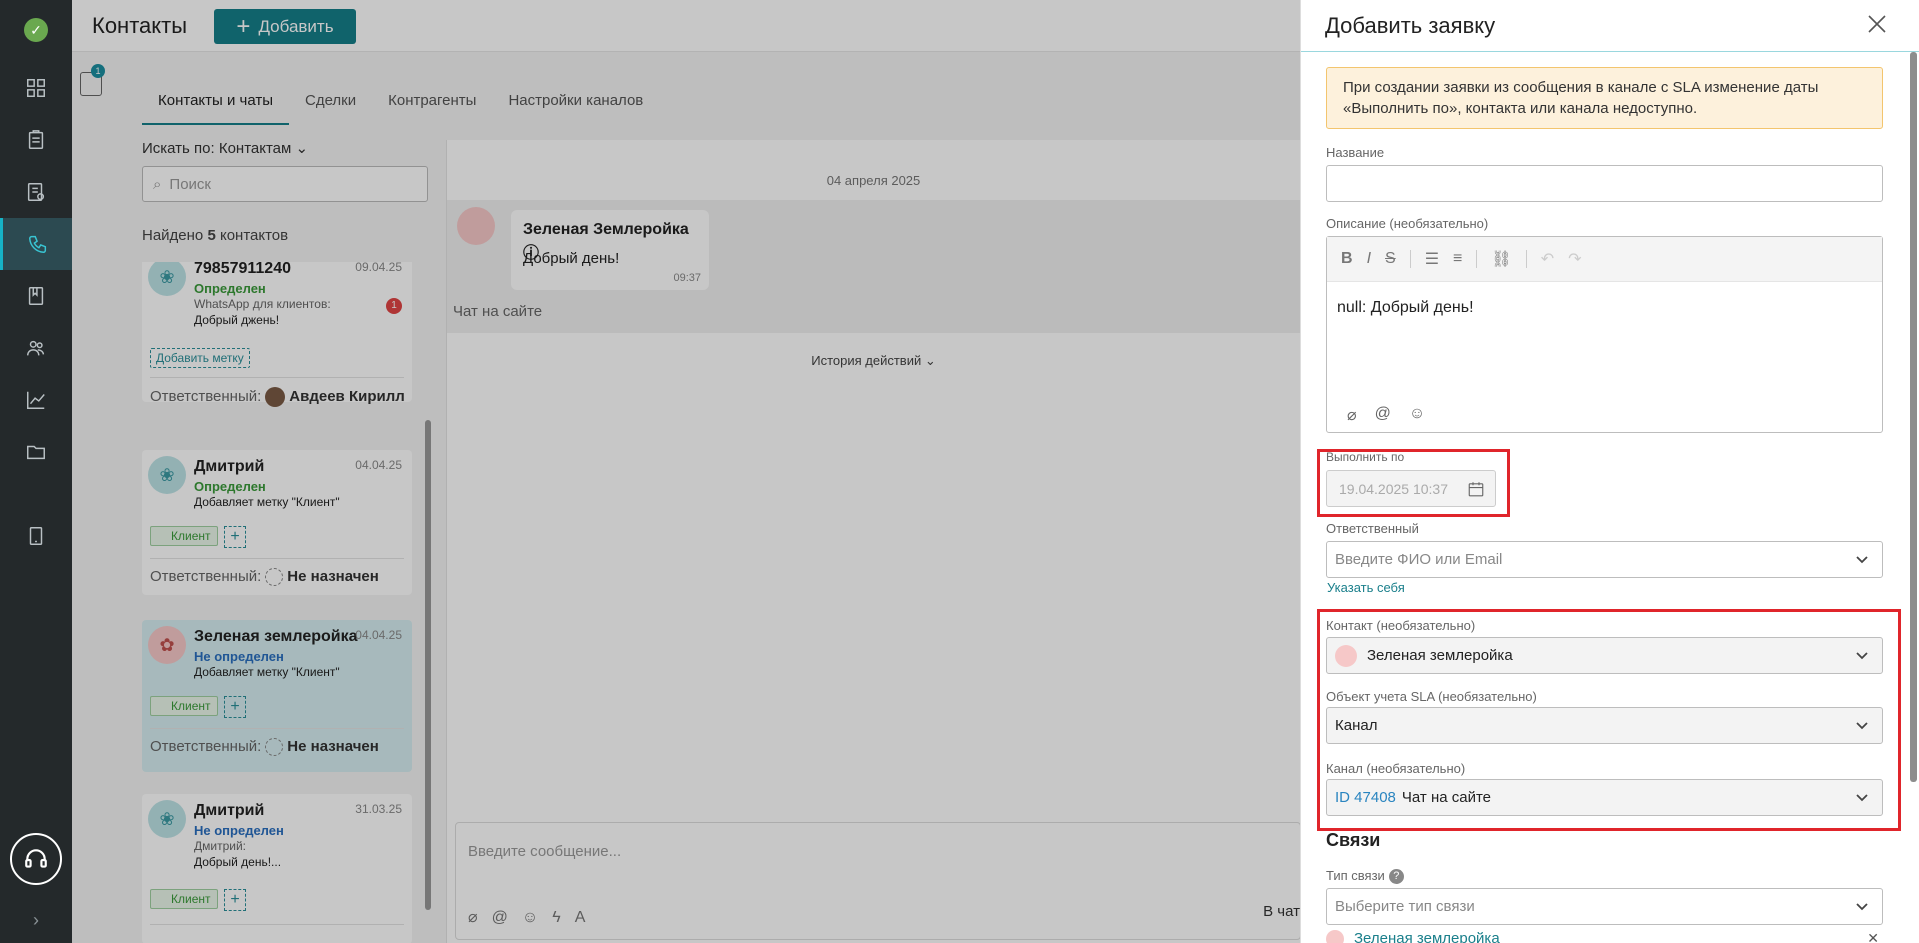  What do you see at coordinates (285, 184) in the screenshot?
I see `search-input: ⌕ Поиск` at bounding box center [285, 184].